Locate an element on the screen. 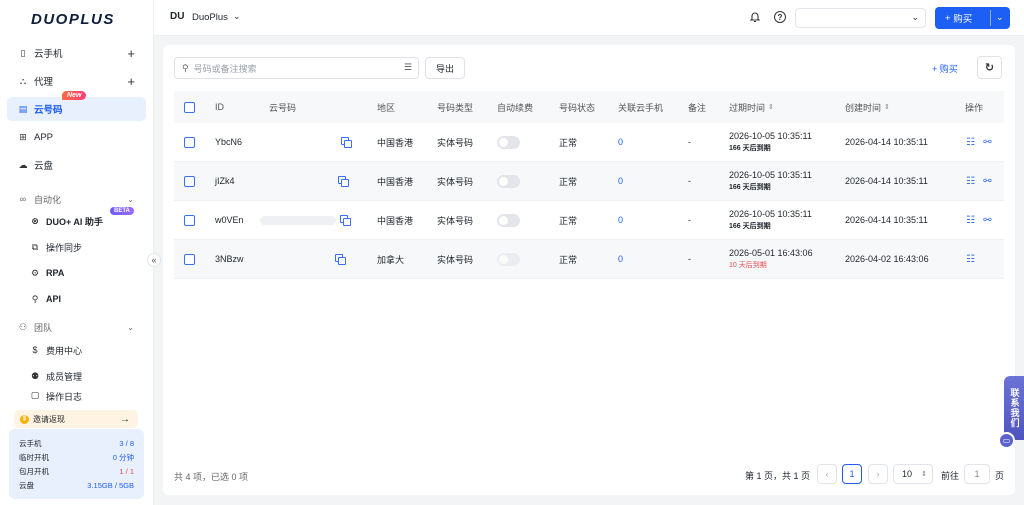 The image size is (1024, 505). cell-actions: ☷ ⚯ is located at coordinates (982, 142).